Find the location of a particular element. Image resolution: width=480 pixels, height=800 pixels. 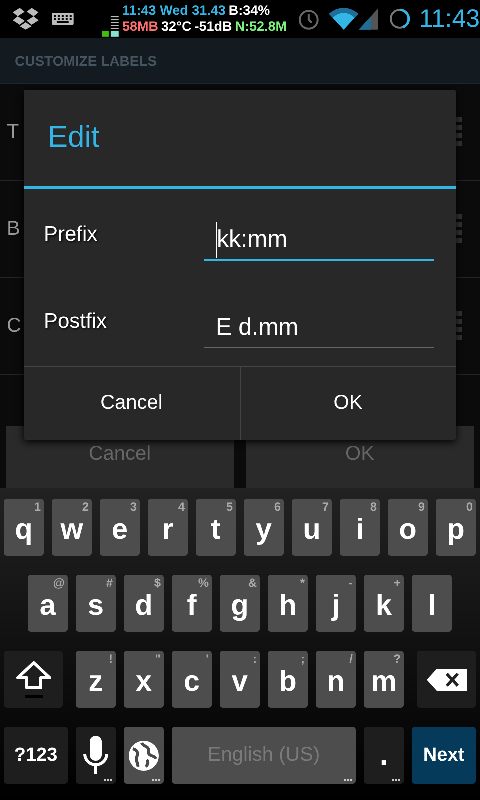

key-hint: 6 is located at coordinates (277, 507).